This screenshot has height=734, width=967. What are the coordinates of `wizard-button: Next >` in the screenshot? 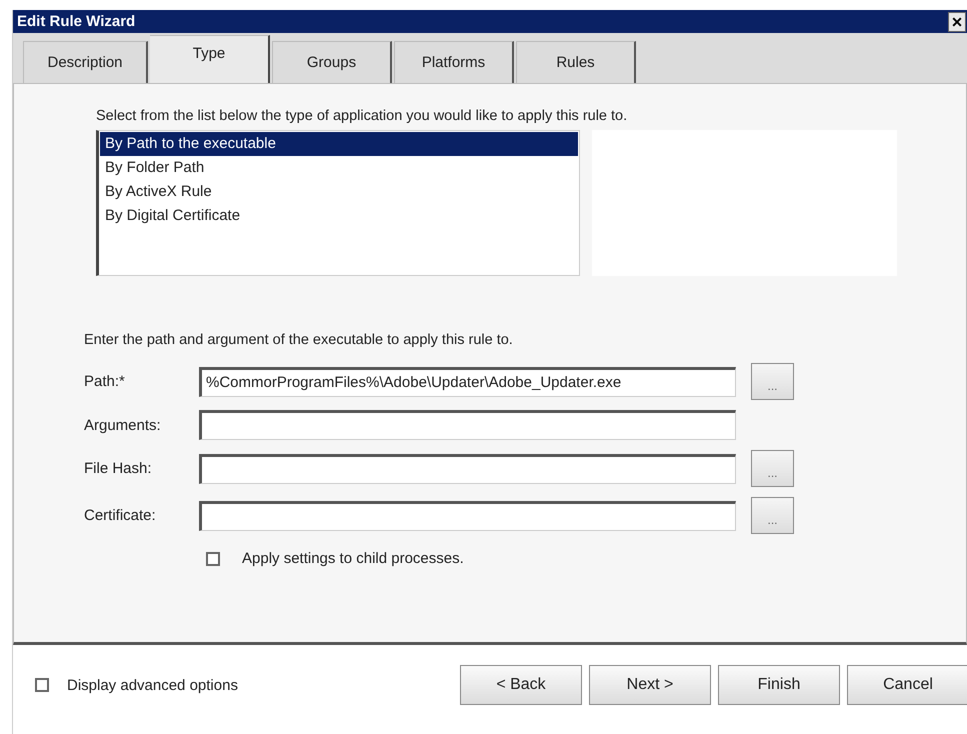 It's located at (650, 685).